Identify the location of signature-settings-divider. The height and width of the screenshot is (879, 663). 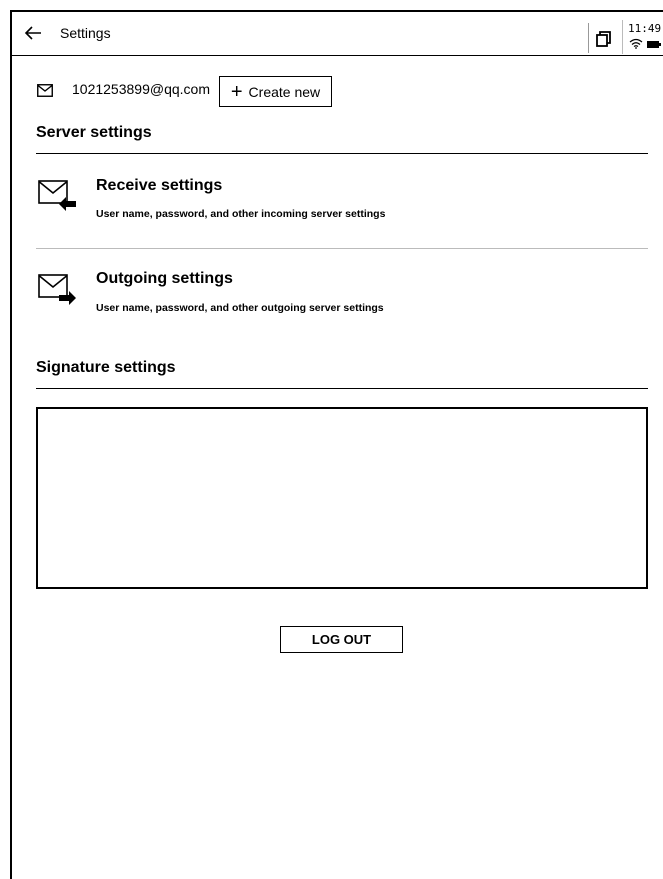
(342, 388).